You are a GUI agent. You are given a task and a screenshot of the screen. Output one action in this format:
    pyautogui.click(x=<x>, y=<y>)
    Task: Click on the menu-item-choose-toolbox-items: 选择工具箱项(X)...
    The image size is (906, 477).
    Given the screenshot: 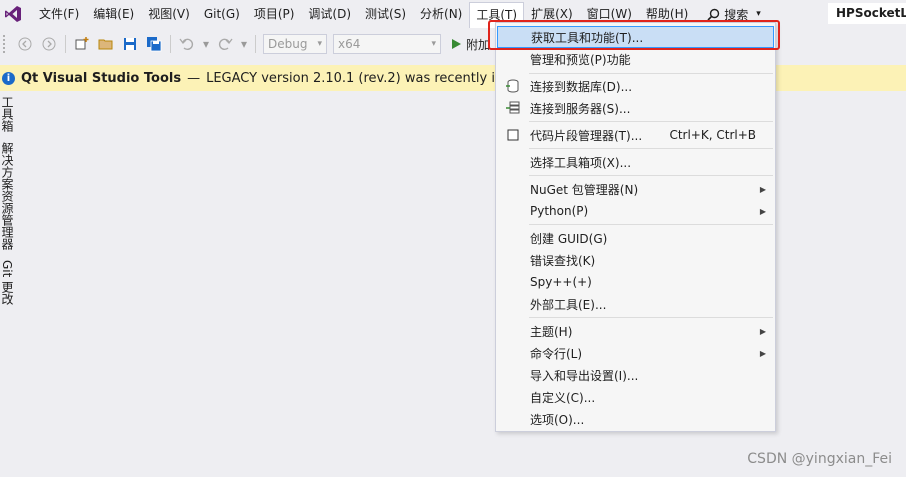 What is the action you would take?
    pyautogui.click(x=635, y=162)
    